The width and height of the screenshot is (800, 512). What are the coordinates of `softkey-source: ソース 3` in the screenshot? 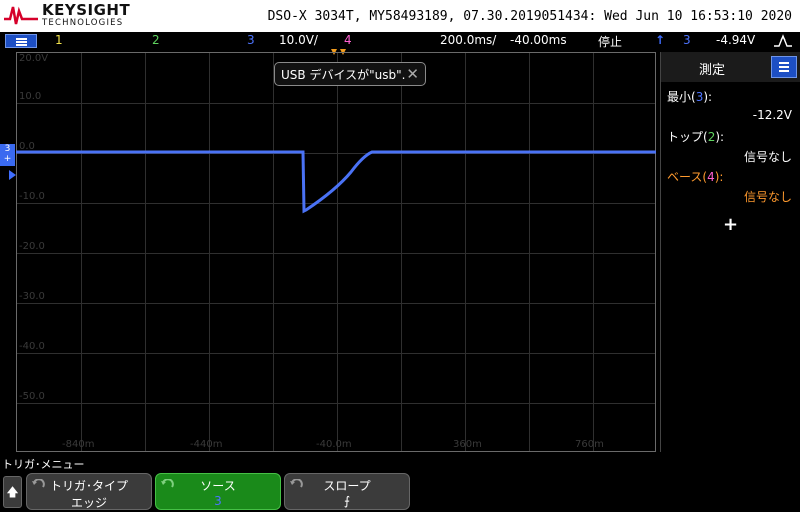 It's located at (218, 491).